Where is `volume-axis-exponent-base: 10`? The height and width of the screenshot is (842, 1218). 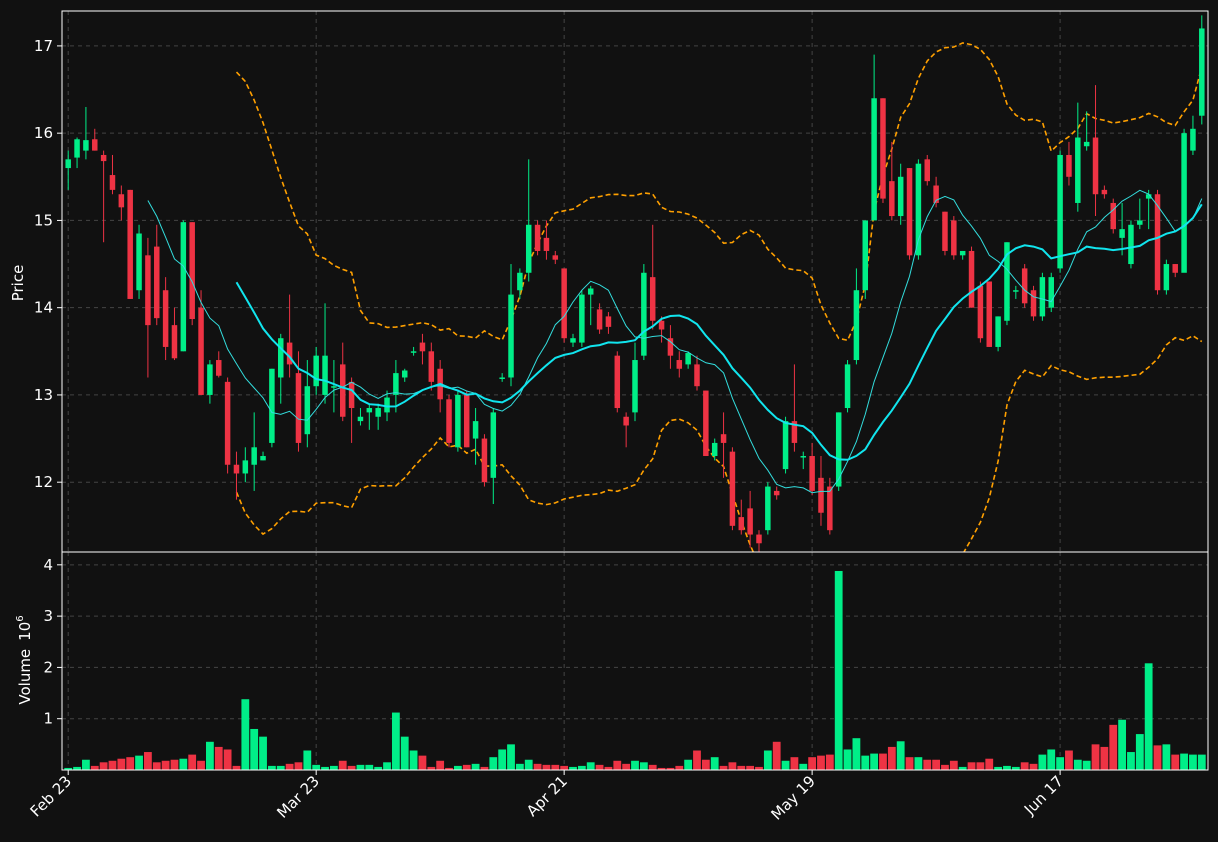 volume-axis-exponent-base: 10 is located at coordinates (25, 631).